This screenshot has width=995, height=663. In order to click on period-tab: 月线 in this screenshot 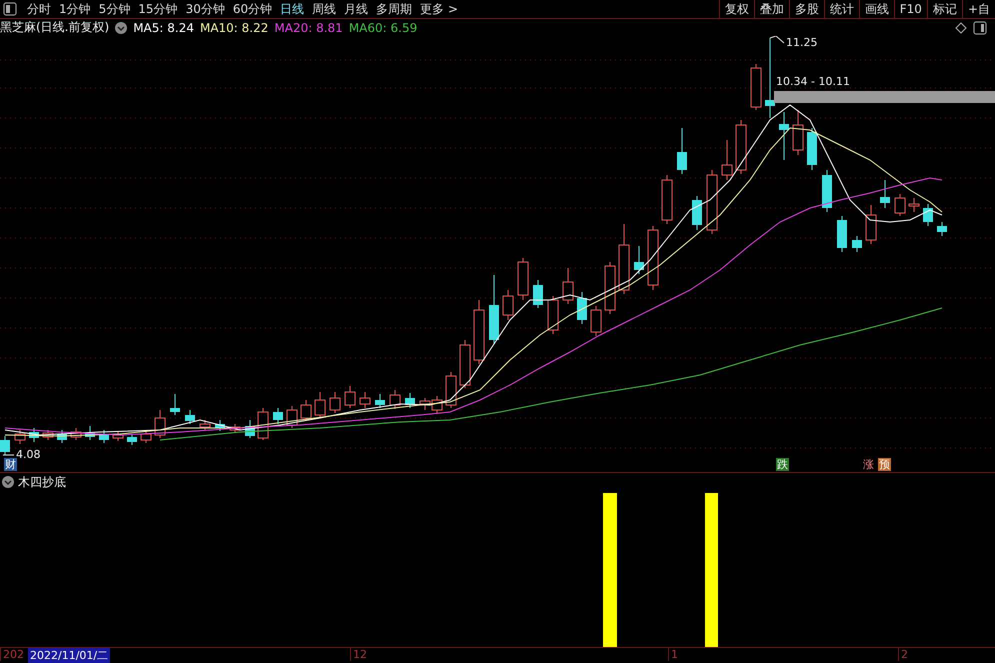, I will do `click(356, 9)`.